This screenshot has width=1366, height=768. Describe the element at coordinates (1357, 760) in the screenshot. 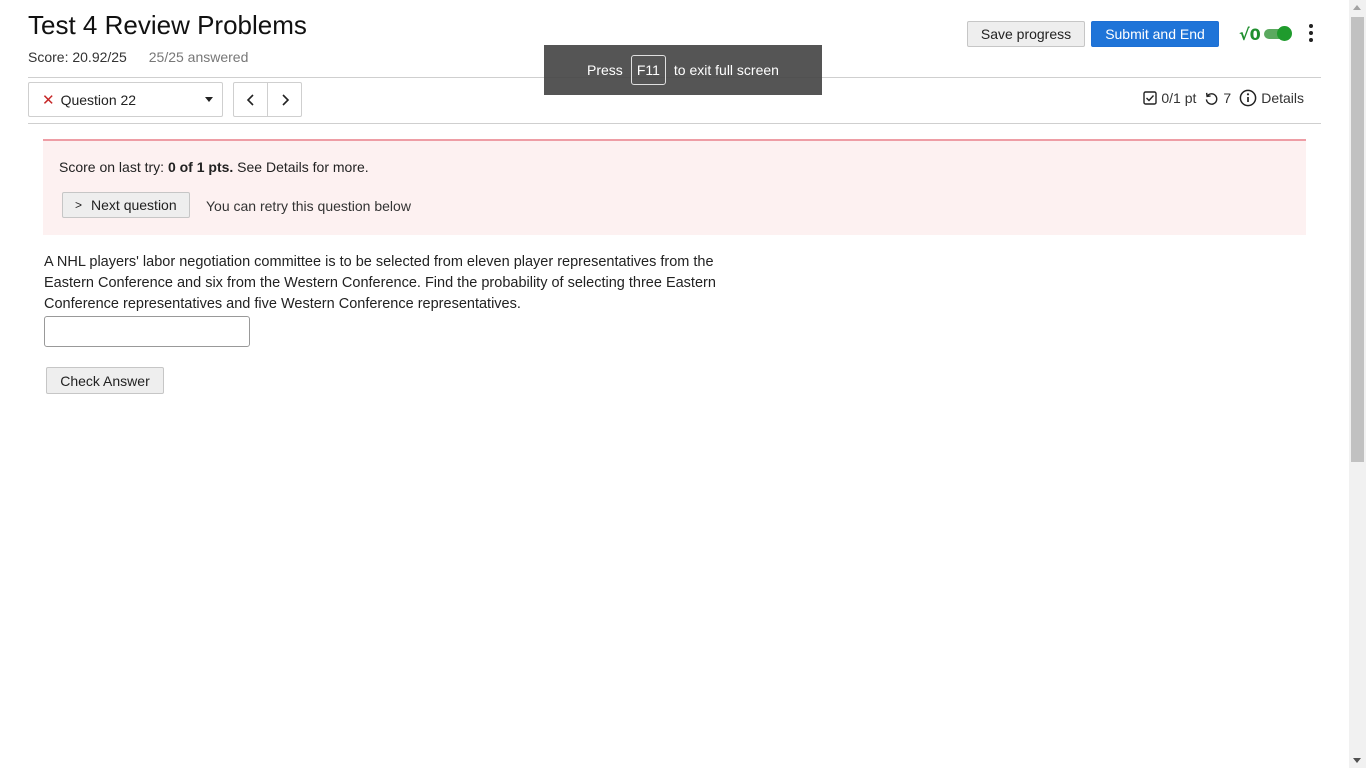

I see `scroll-down-arrow-icon` at that location.